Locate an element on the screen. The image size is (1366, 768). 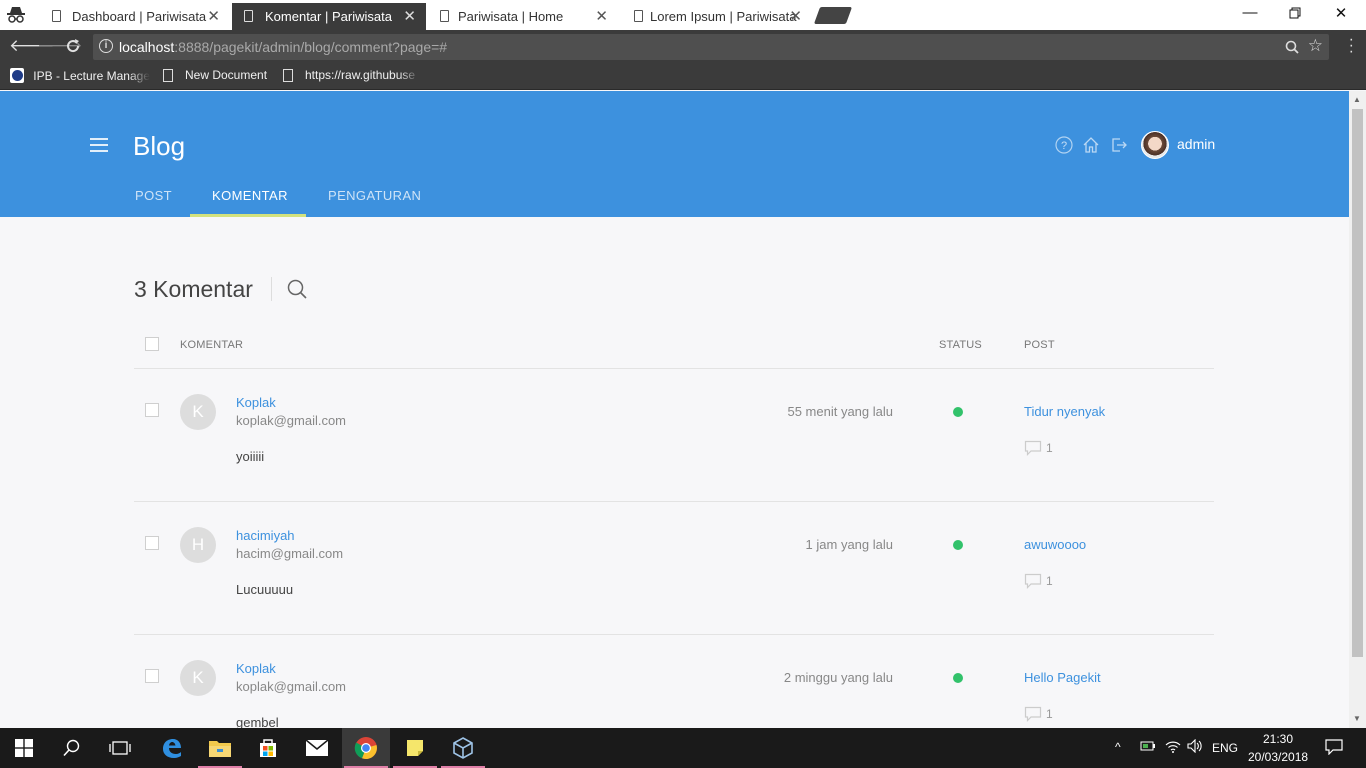
windows-logo-icon is located at coordinates (24, 748).